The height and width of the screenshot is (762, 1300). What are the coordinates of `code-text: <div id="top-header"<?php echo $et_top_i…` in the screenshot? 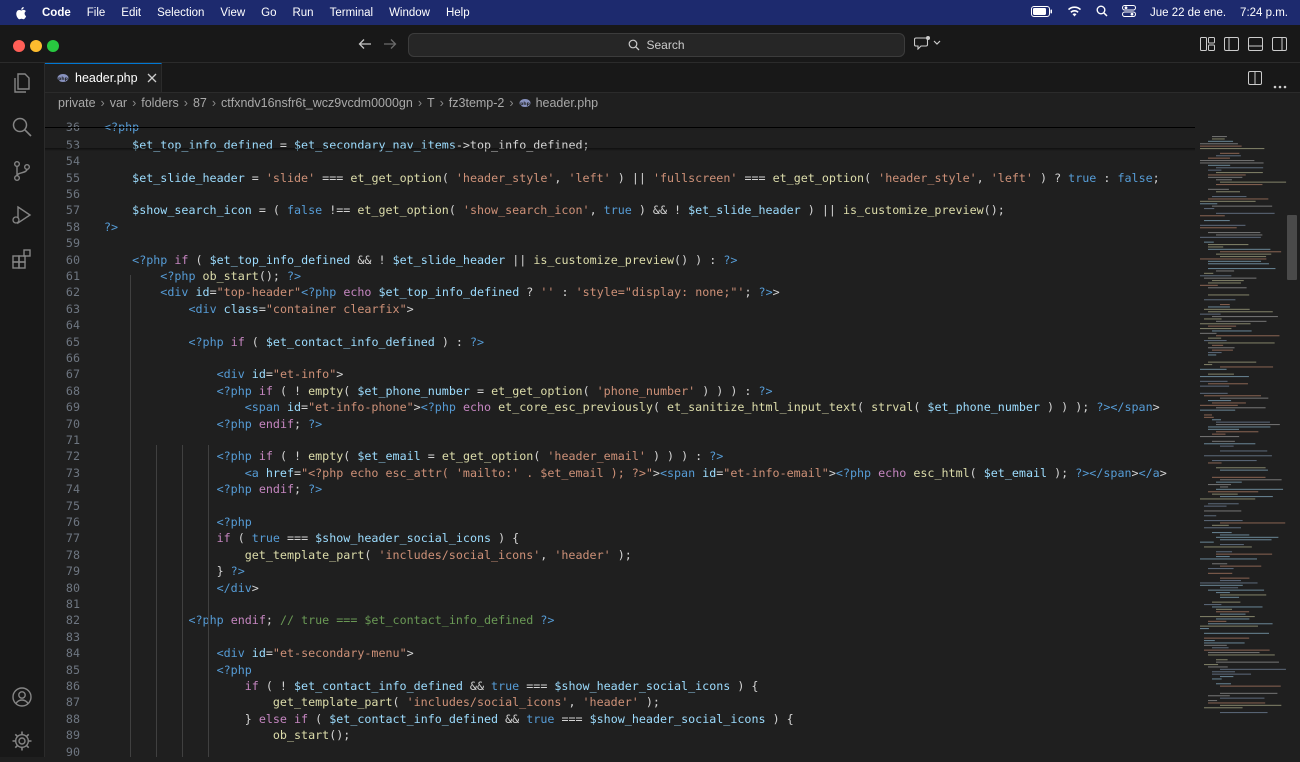 It's located at (470, 292).